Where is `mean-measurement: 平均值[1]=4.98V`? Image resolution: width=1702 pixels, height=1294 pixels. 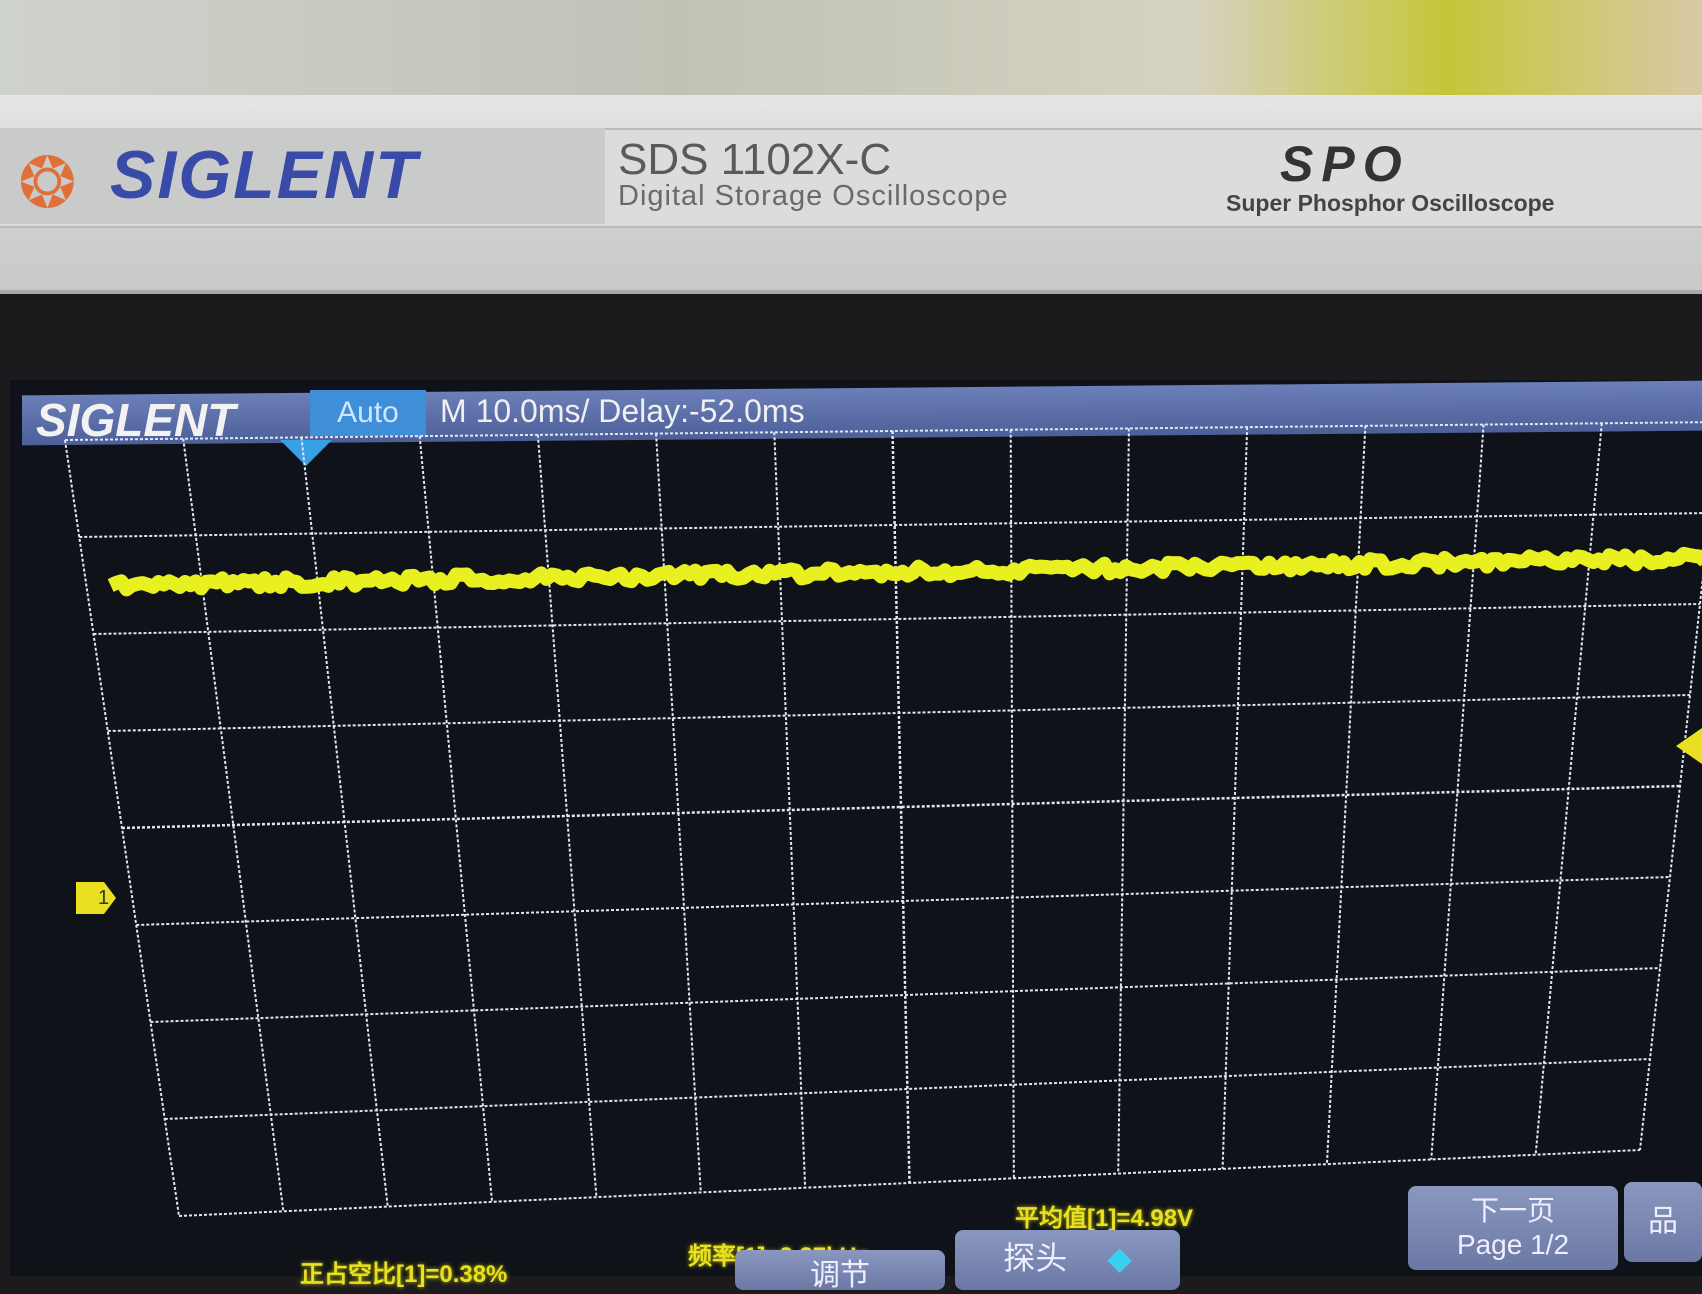 mean-measurement: 平均值[1]=4.98V is located at coordinates (1104, 1215).